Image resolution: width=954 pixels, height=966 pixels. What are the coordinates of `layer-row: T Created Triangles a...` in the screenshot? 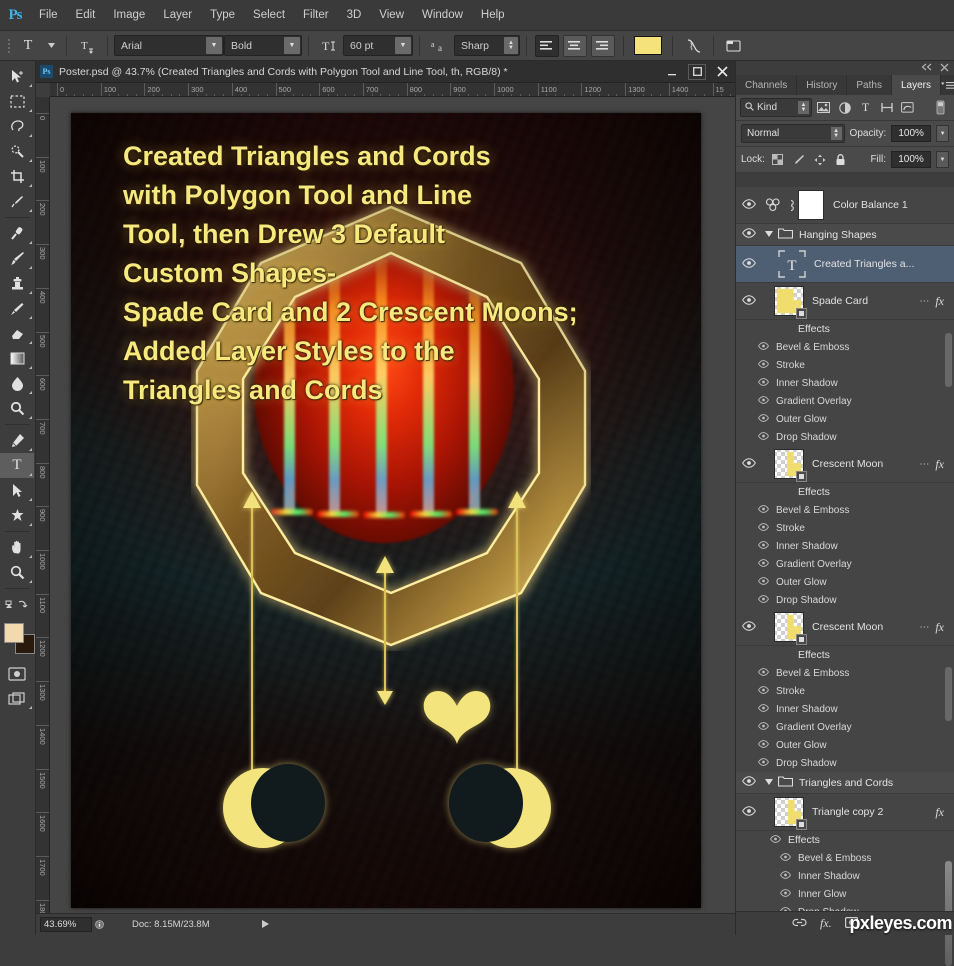 It's located at (845, 264).